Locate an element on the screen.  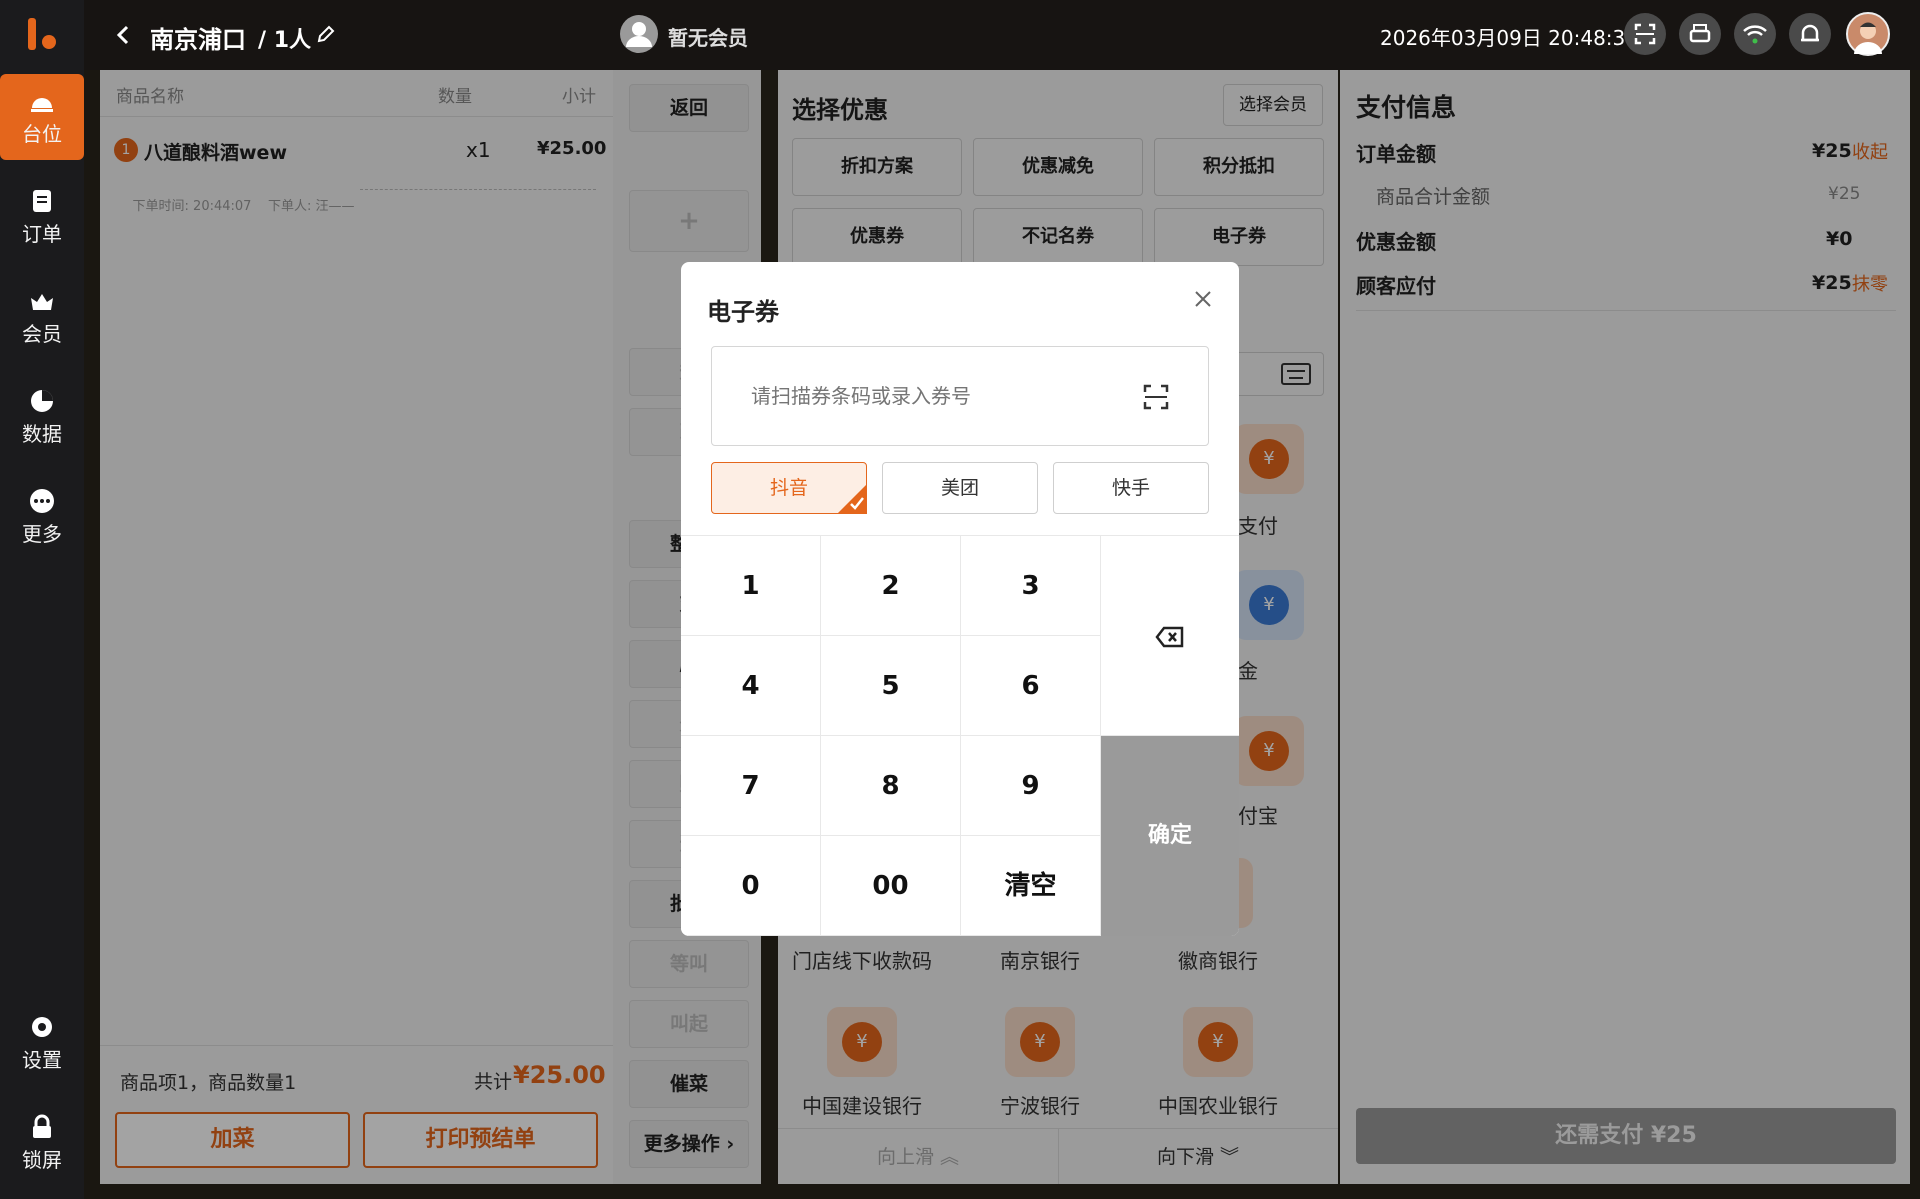
key-8: 8 is located at coordinates (891, 786).